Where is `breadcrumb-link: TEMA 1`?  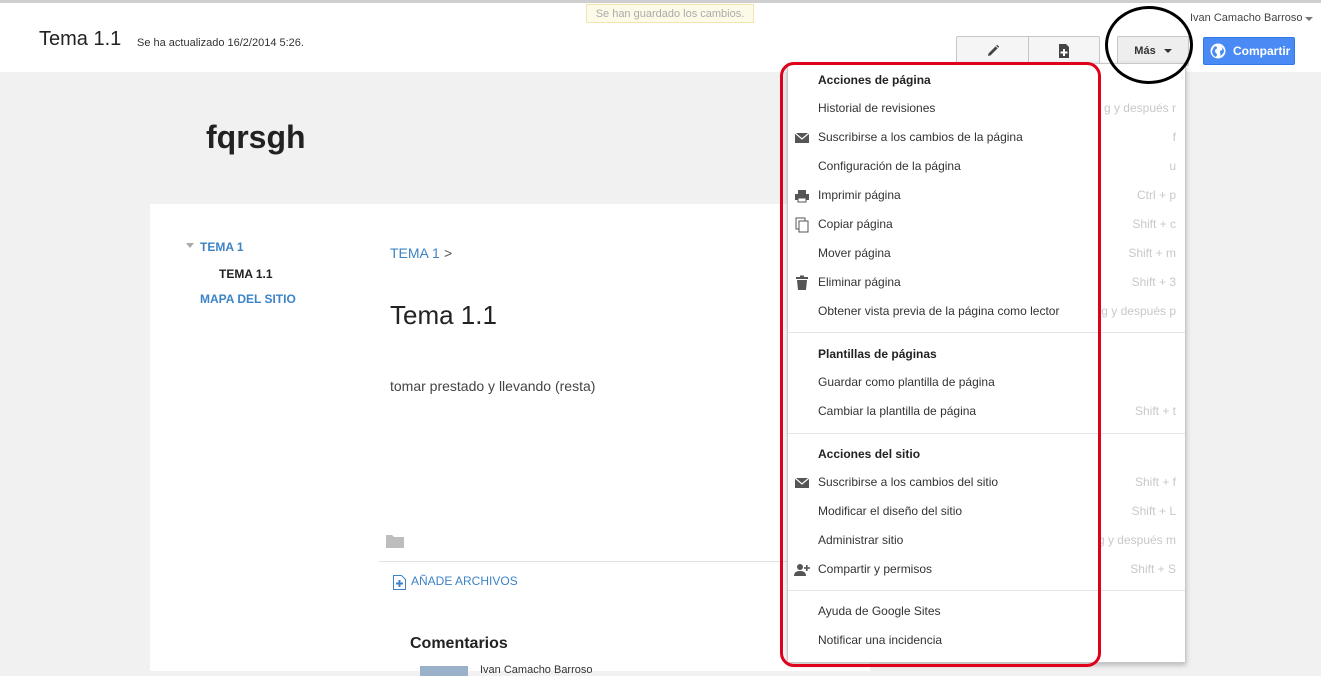 breadcrumb-link: TEMA 1 is located at coordinates (415, 253).